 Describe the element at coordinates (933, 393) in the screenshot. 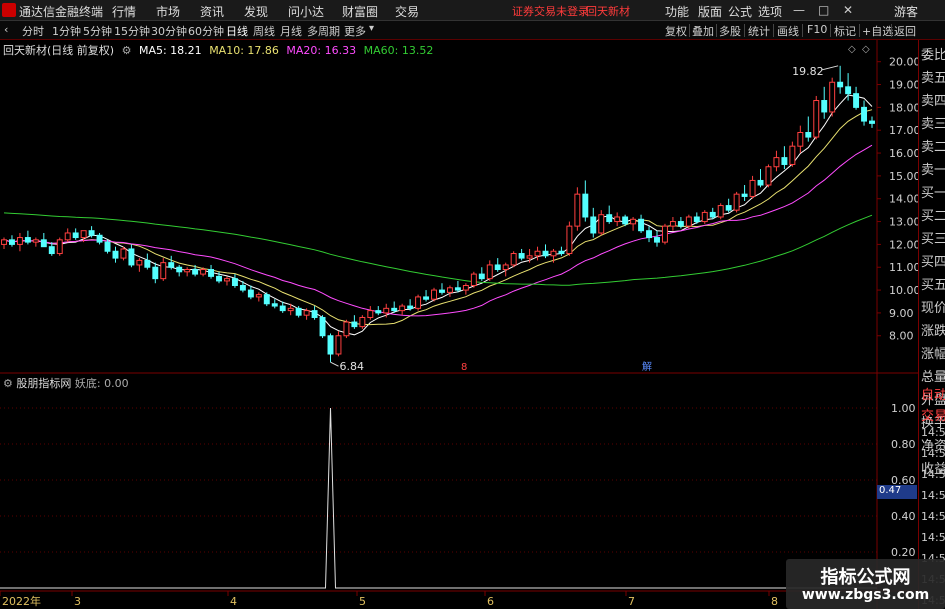

I see `auto-trade-label: 自动` at that location.